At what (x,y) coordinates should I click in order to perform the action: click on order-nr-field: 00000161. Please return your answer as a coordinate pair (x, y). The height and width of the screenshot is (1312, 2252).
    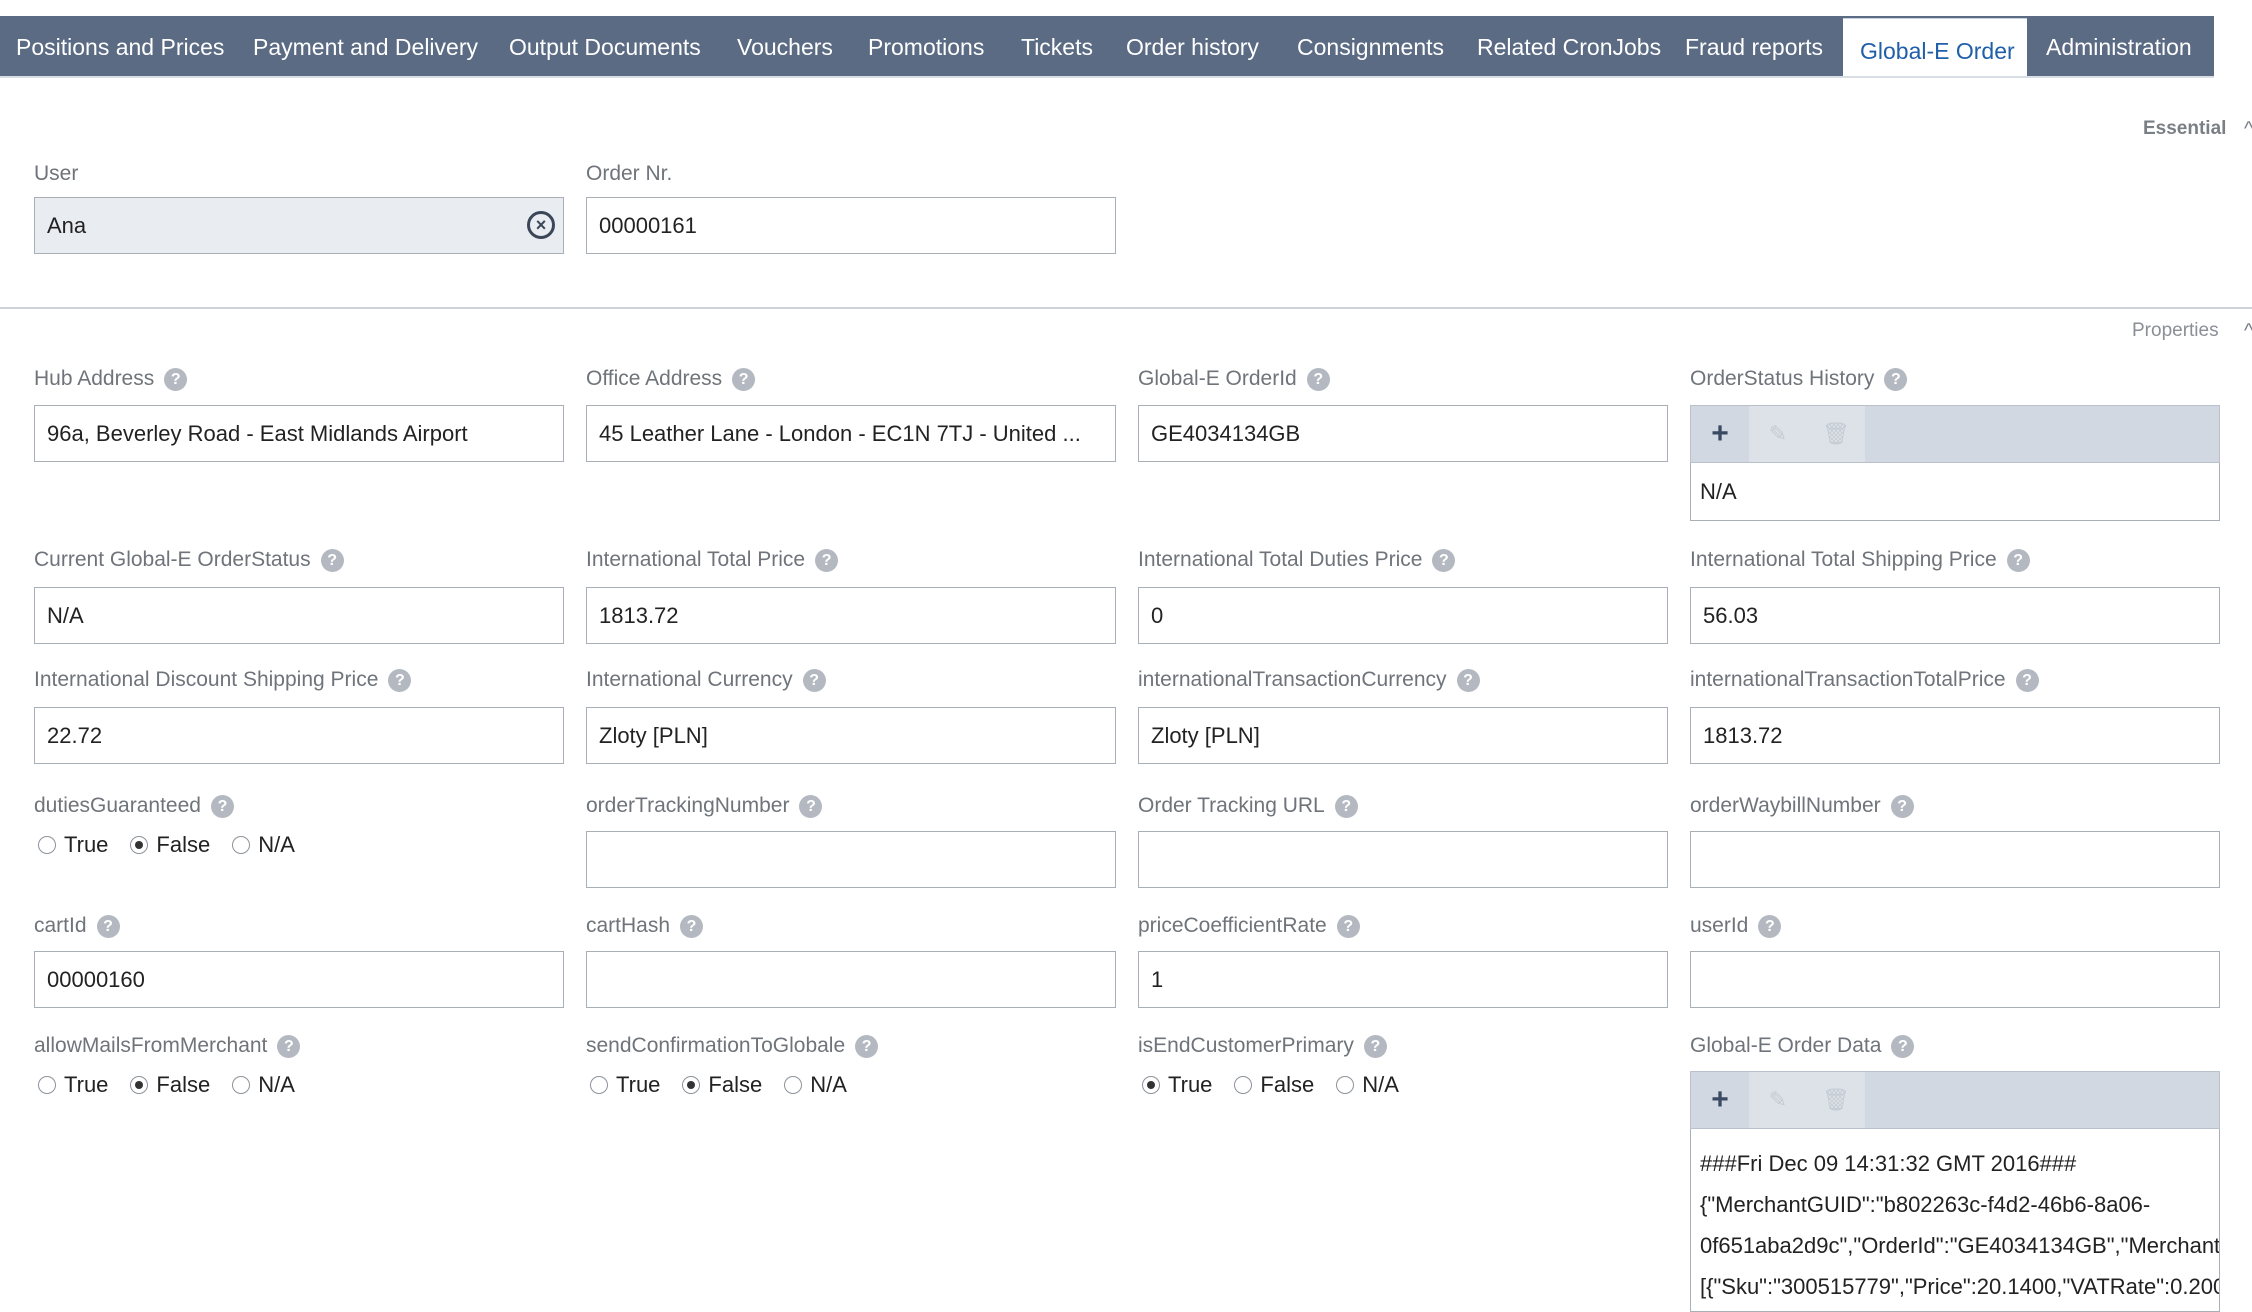
    Looking at the image, I should click on (851, 225).